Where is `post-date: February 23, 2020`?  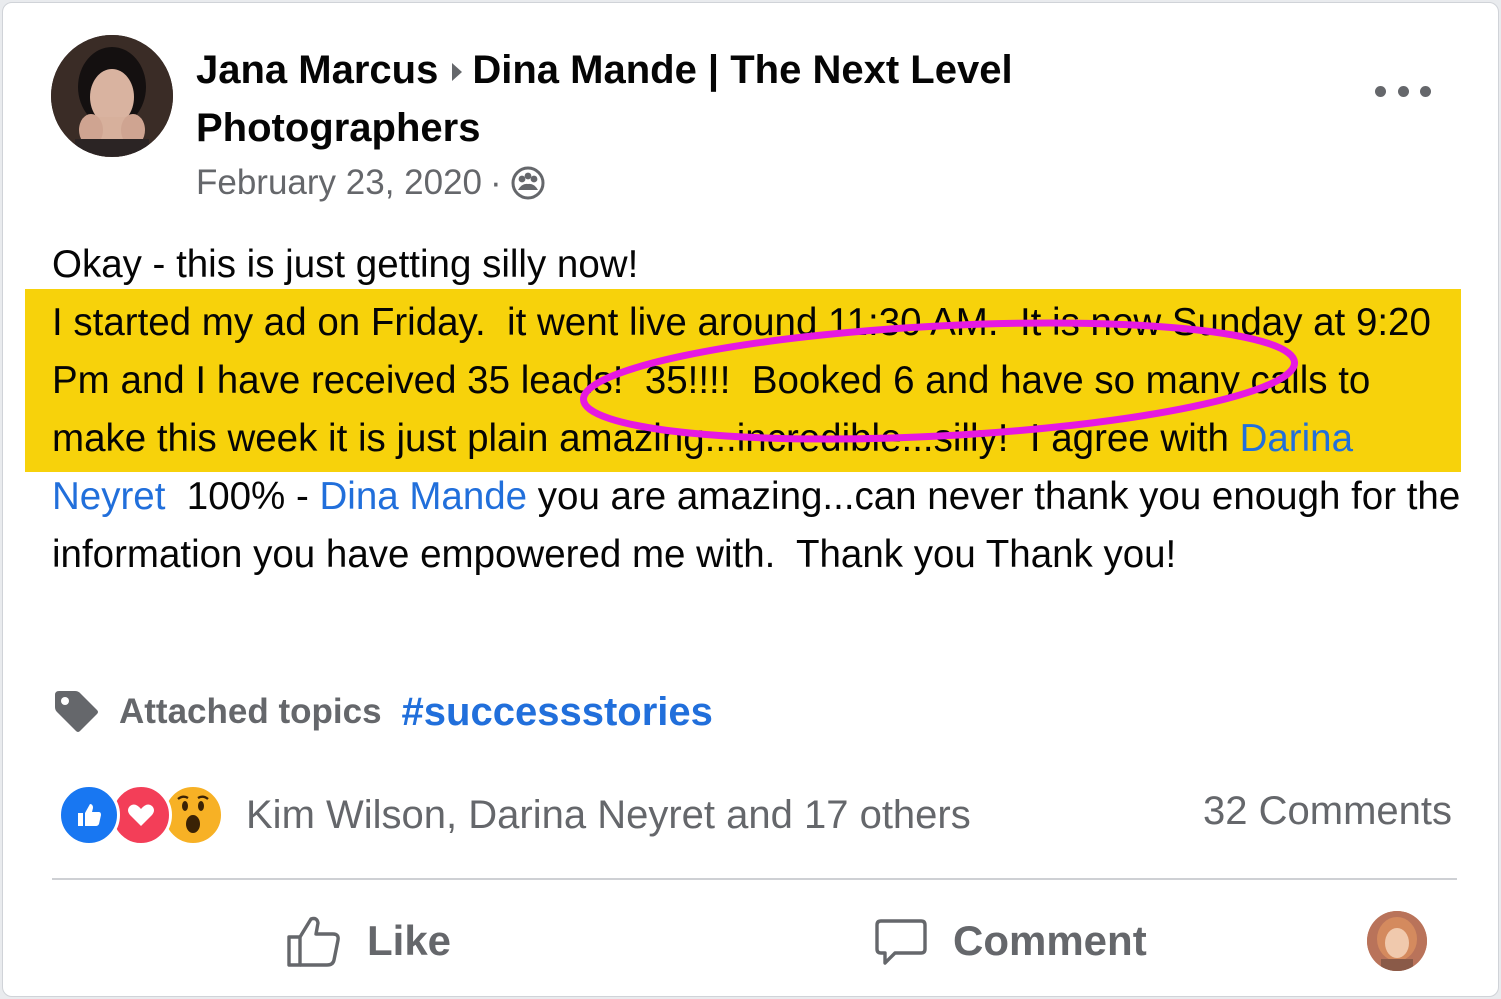 post-date: February 23, 2020 is located at coordinates (339, 183).